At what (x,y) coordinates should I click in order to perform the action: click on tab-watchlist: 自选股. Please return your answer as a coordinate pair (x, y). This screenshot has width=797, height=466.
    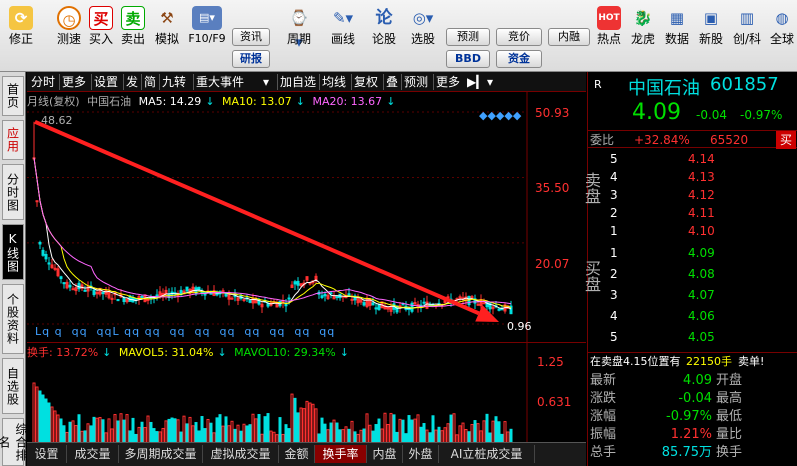
    Looking at the image, I should click on (13, 386).